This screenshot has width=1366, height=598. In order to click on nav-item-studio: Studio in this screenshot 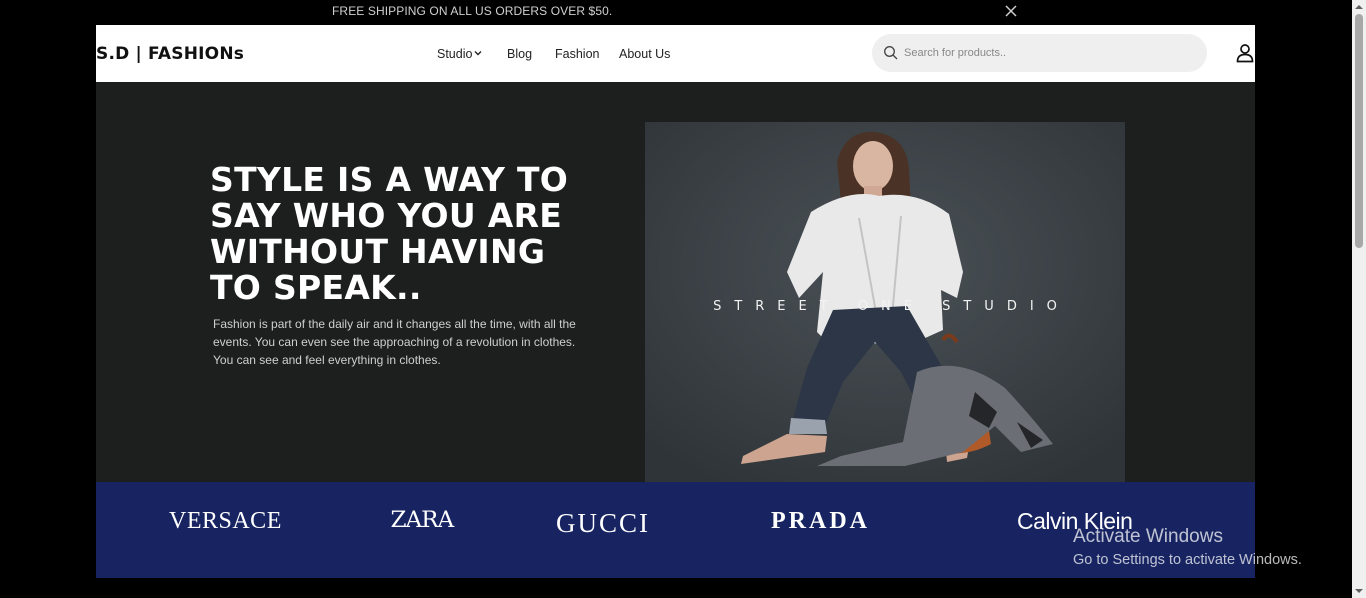, I will do `click(459, 54)`.